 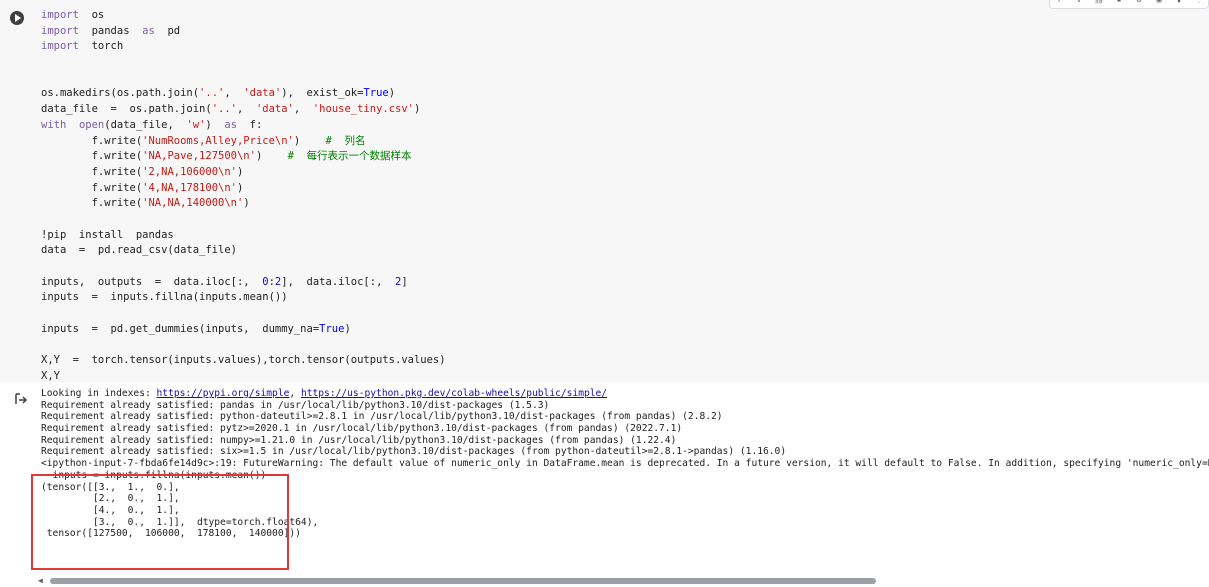 I want to click on code-line: f.write('NA,Pave,127500\n') # 每行表示一个数据样本, so click(x=243, y=157).